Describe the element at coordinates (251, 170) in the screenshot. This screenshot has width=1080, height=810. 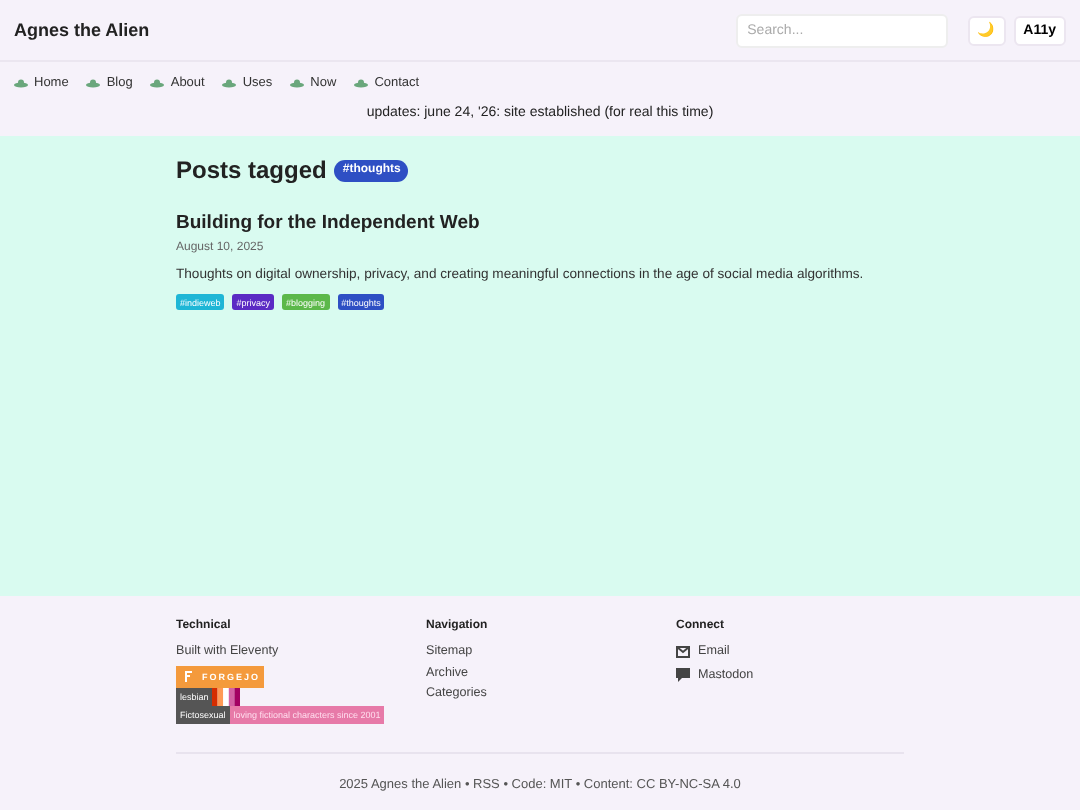
I see `page-heading: Posts tagged` at that location.